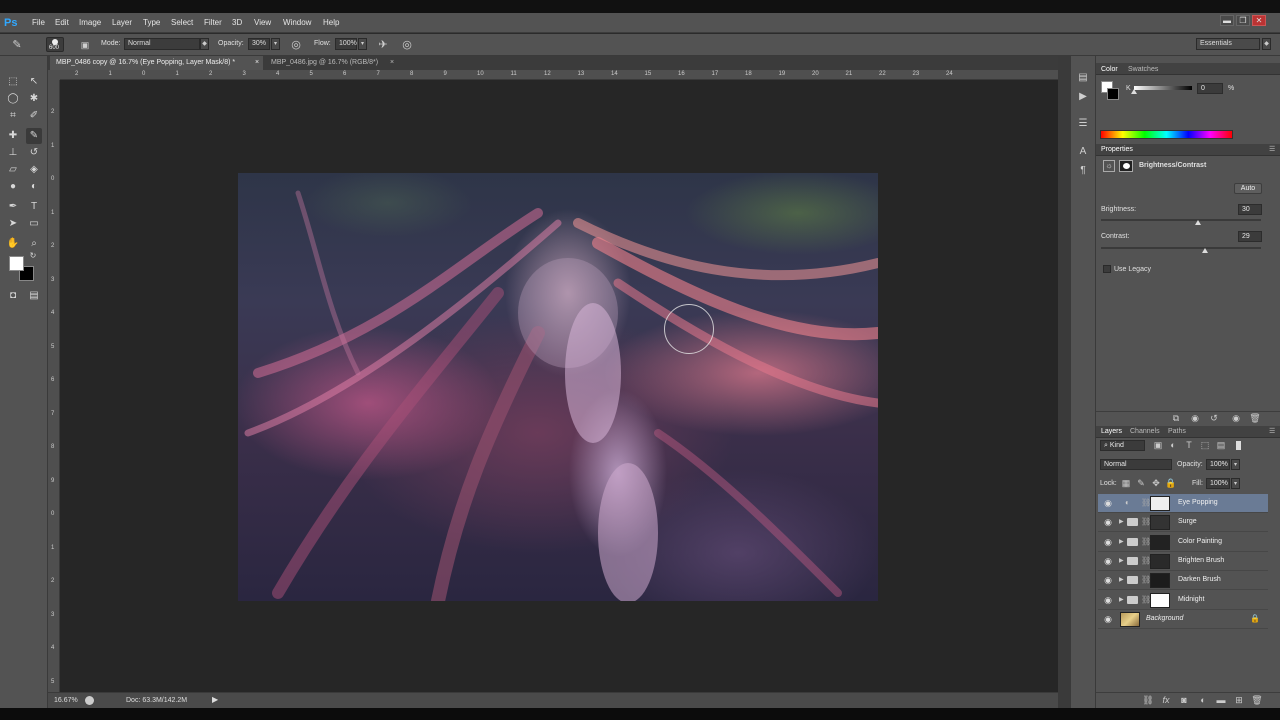  What do you see at coordinates (1083, 124) in the screenshot?
I see `tool-presets-icon: ☰` at bounding box center [1083, 124].